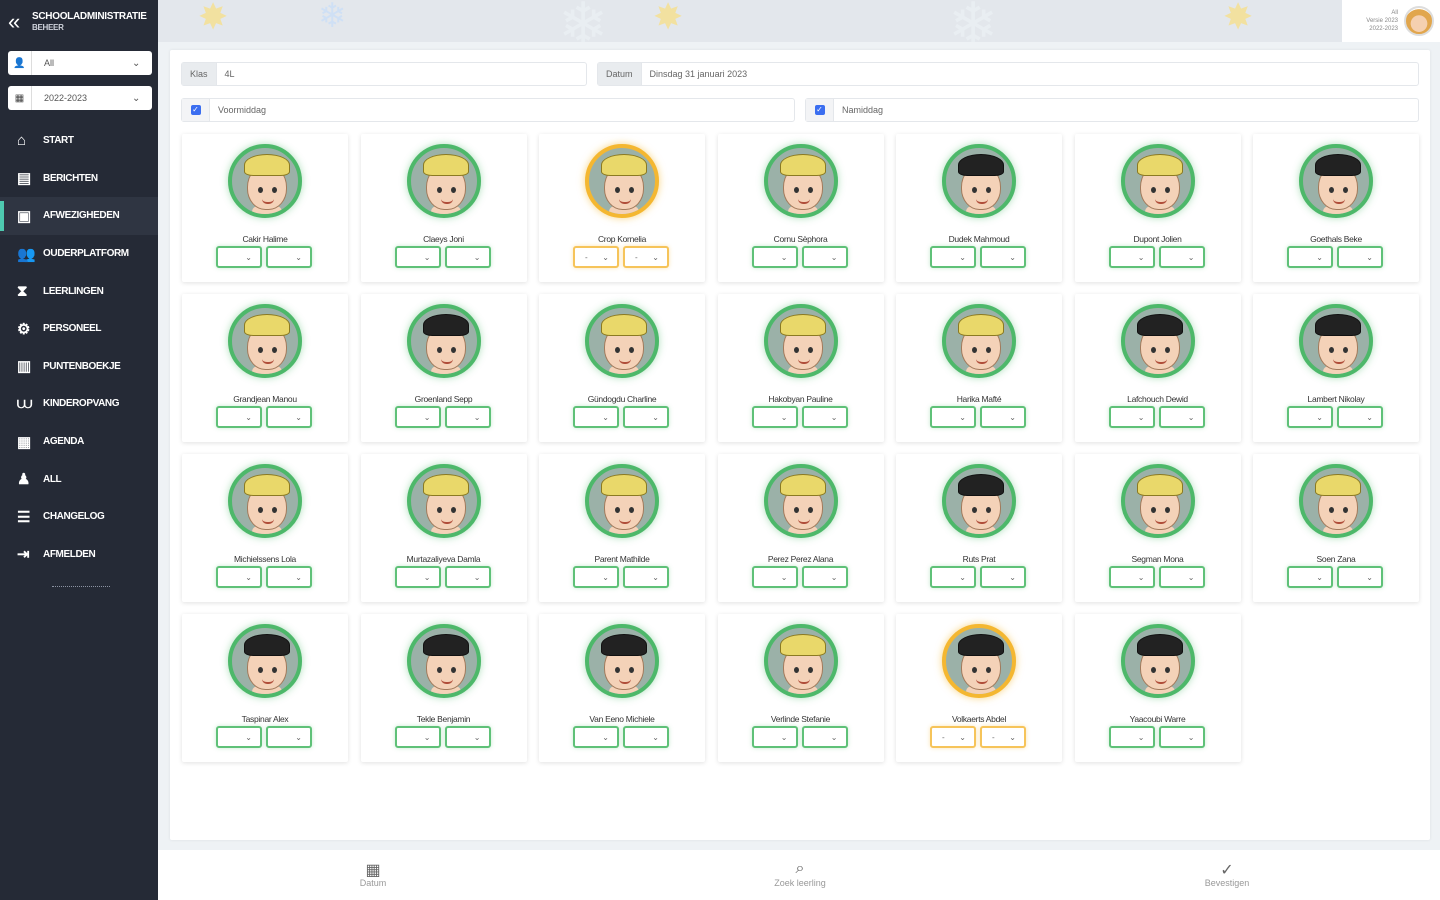 This screenshot has width=1440, height=900. I want to click on user-select: 👤 All ⌄, so click(80, 63).